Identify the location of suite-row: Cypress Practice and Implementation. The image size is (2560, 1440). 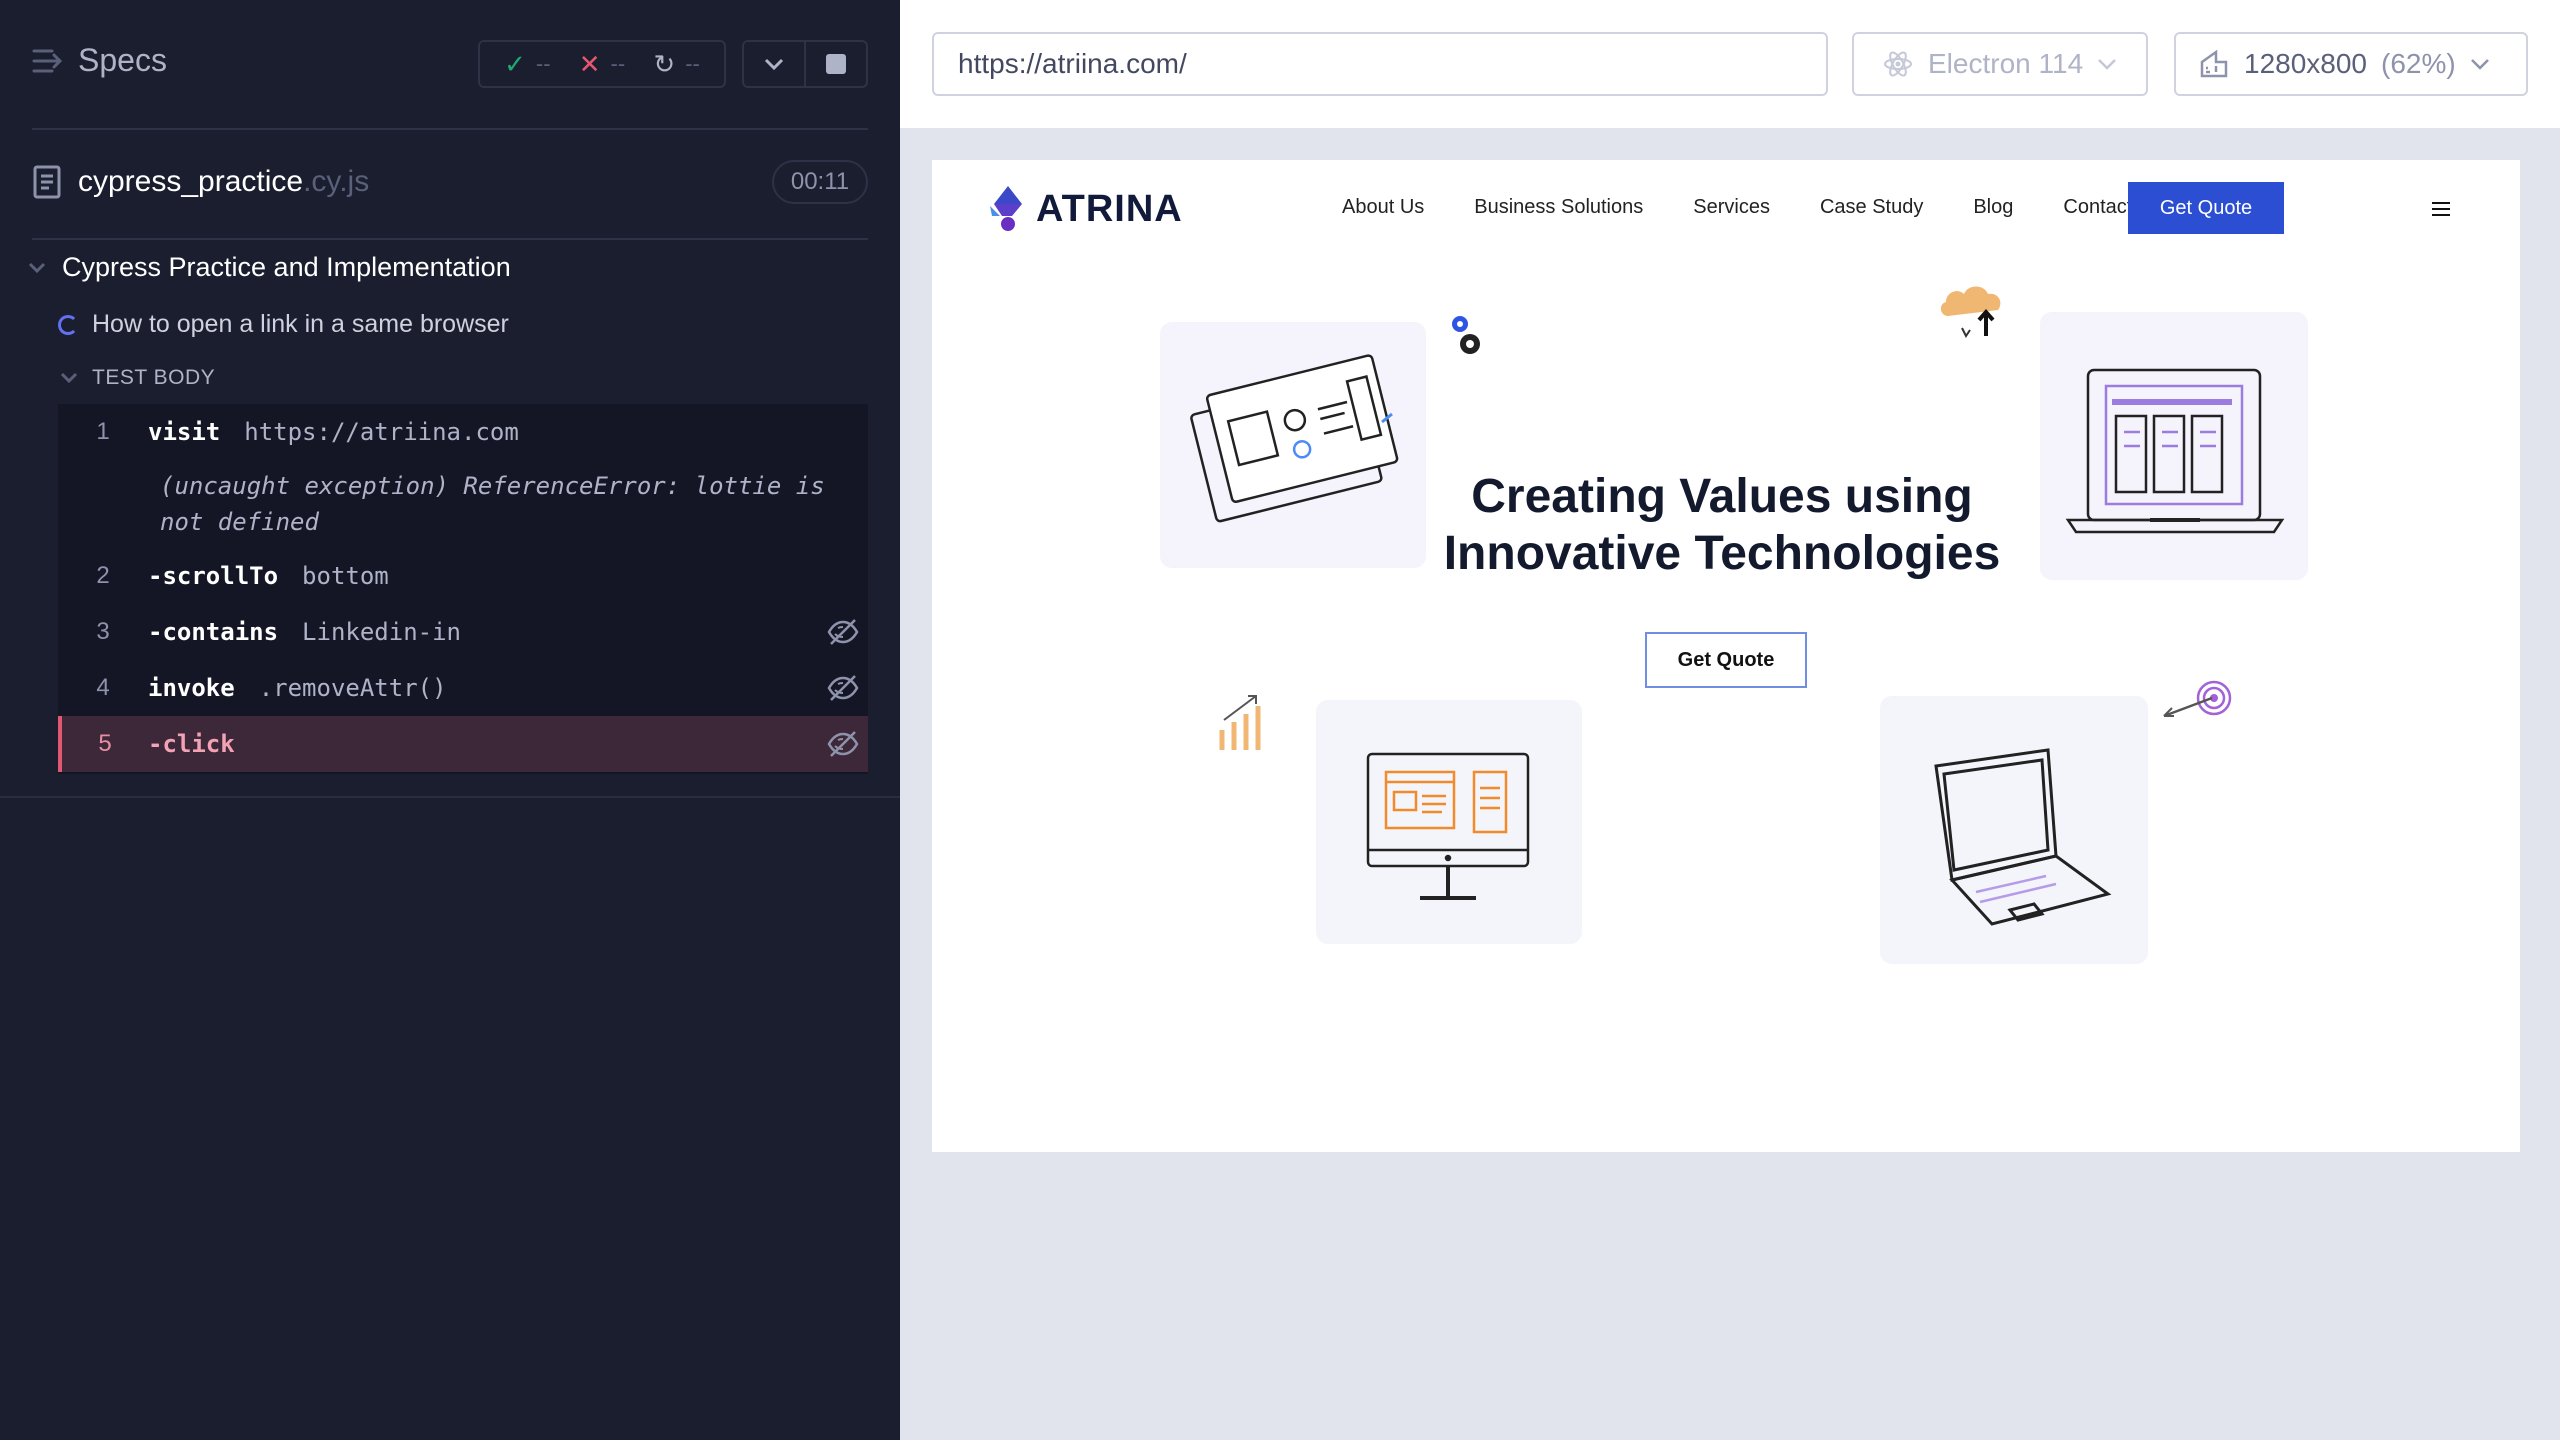
(269, 267).